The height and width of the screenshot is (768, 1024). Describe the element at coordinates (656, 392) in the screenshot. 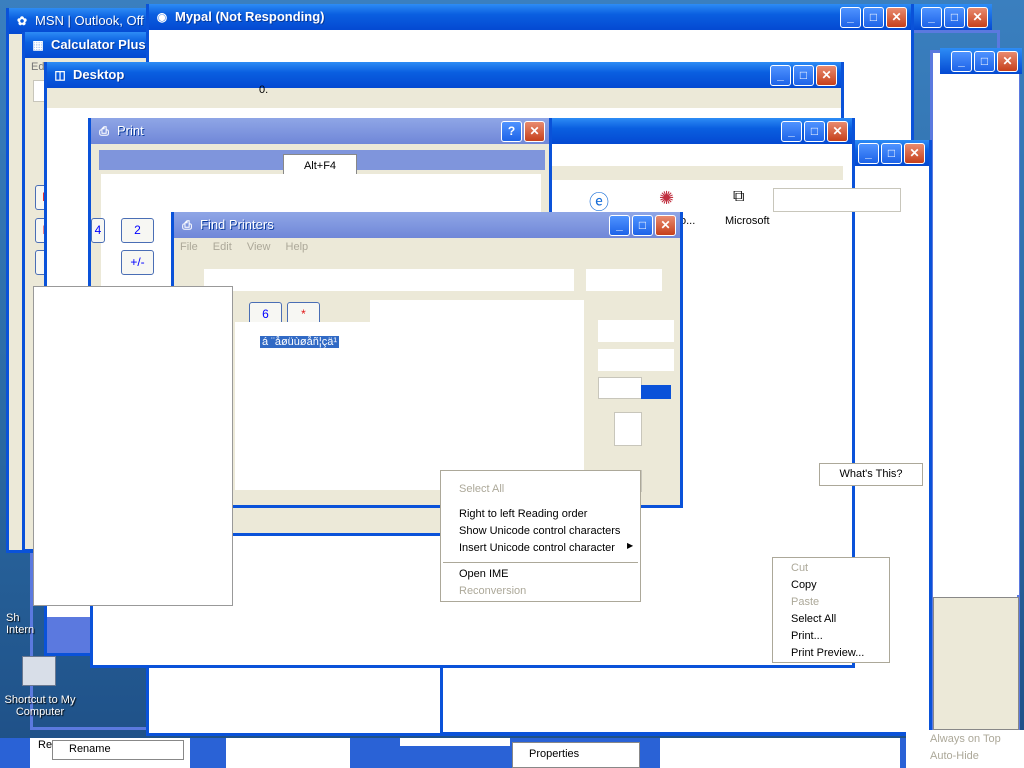

I see `blue-selection-box` at that location.